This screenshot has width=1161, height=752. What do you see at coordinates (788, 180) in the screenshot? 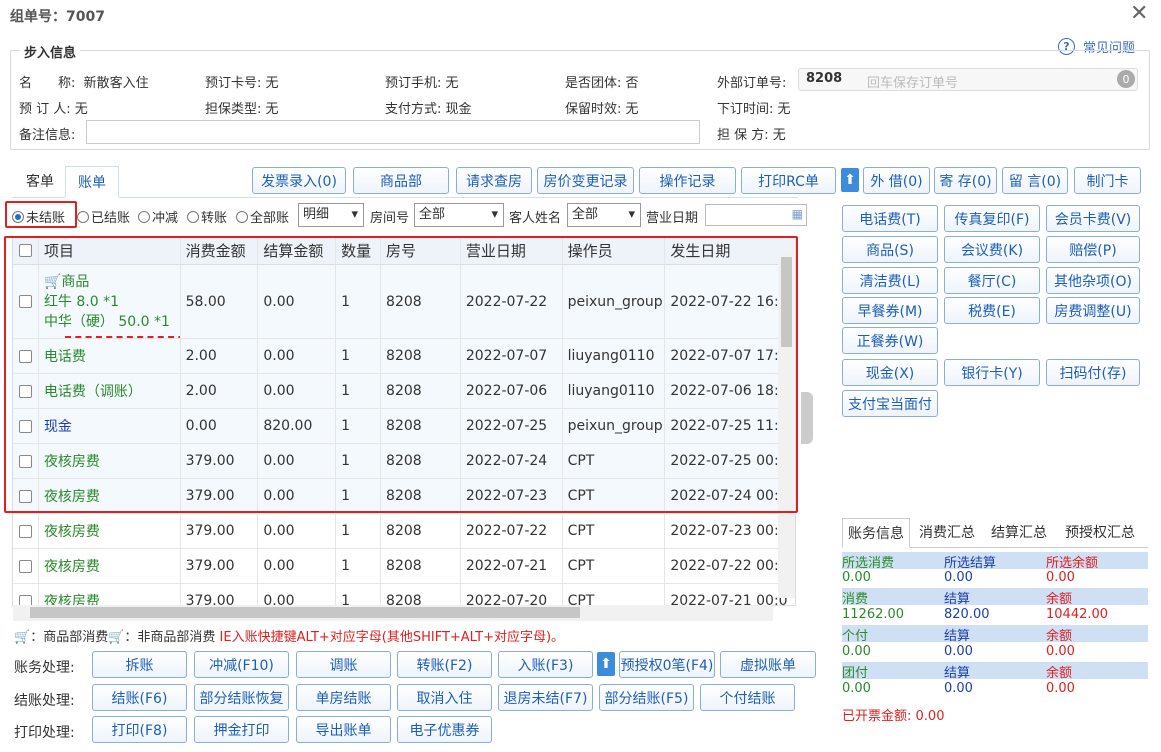
I see `print-rc-button: 打印RC单` at bounding box center [788, 180].